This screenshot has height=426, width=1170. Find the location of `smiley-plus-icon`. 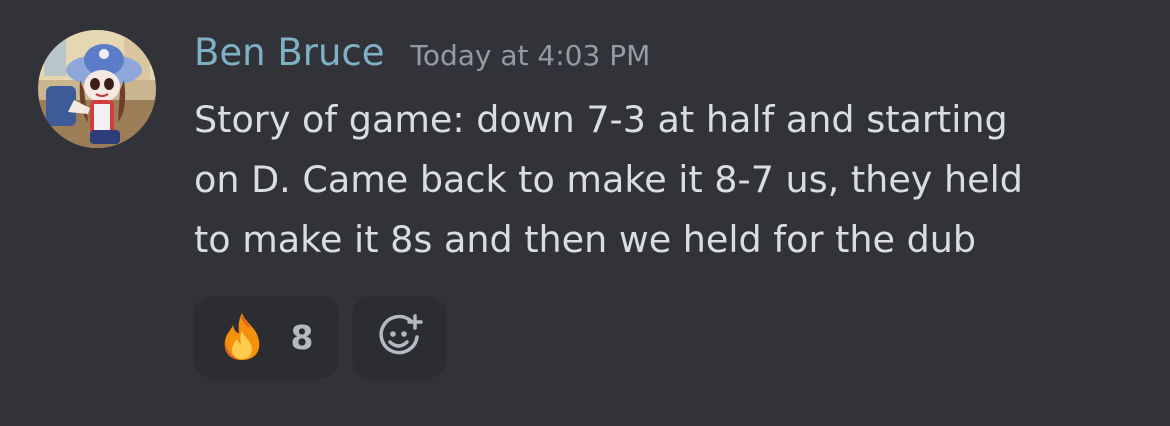

smiley-plus-icon is located at coordinates (400, 338).